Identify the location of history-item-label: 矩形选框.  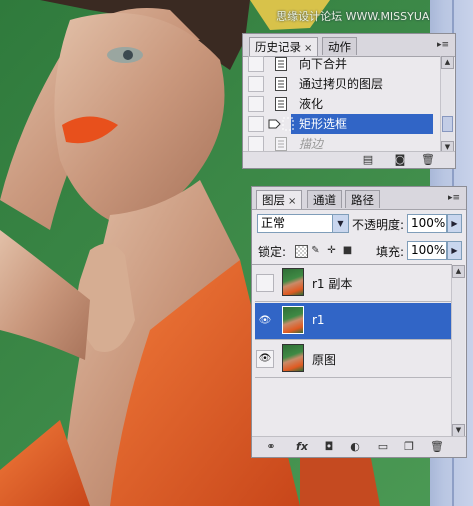
(323, 124).